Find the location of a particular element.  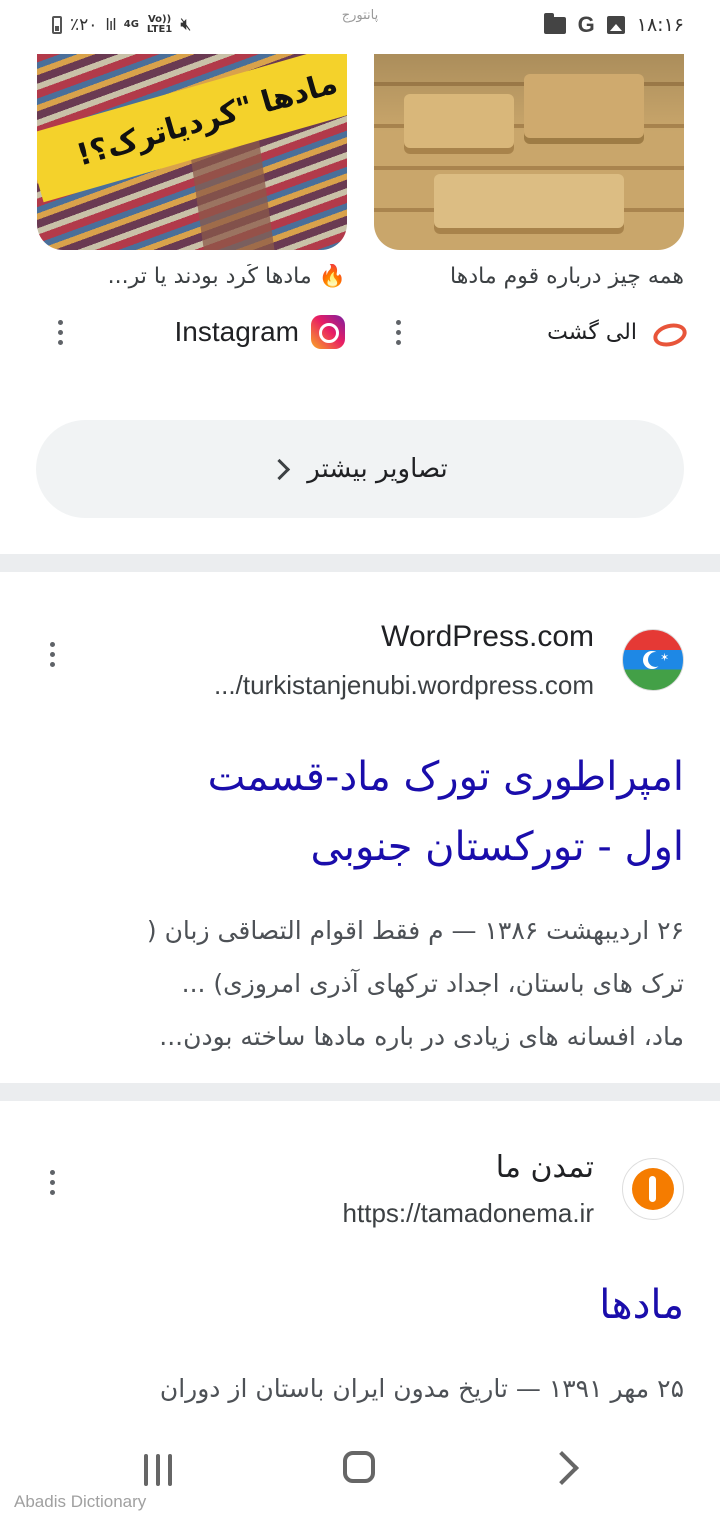

status-right: G ۱۸:۱۶ is located at coordinates (613, 25).